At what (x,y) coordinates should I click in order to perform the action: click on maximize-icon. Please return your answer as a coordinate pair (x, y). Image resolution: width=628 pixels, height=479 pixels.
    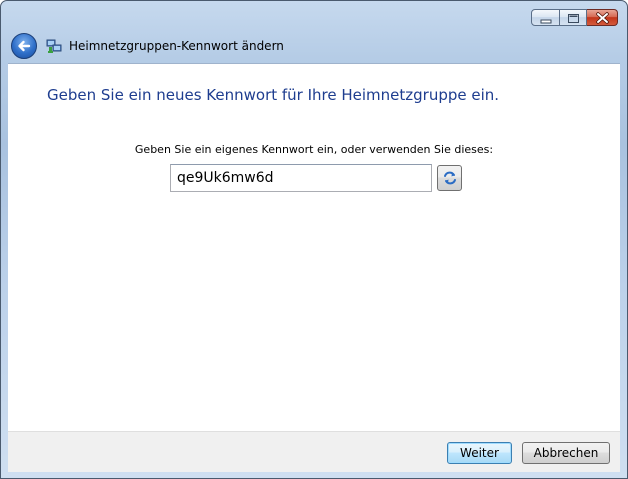
    Looking at the image, I should click on (573, 18).